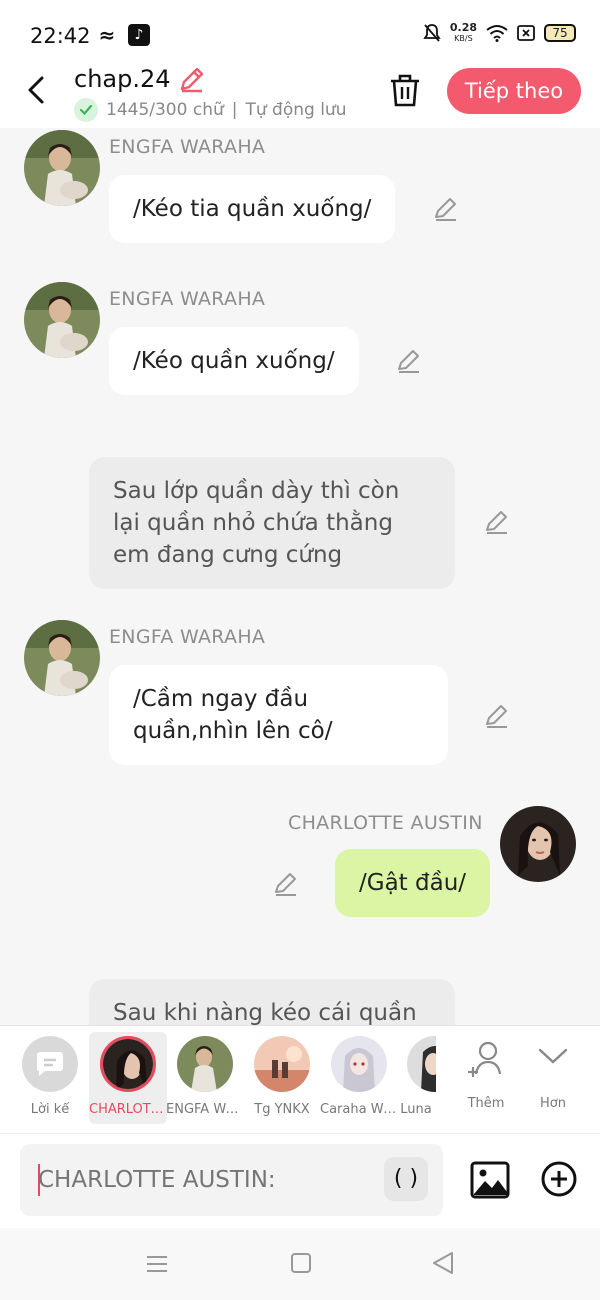 Image resolution: width=600 pixels, height=1300 pixels. I want to click on character-label: Hơn, so click(553, 1103).